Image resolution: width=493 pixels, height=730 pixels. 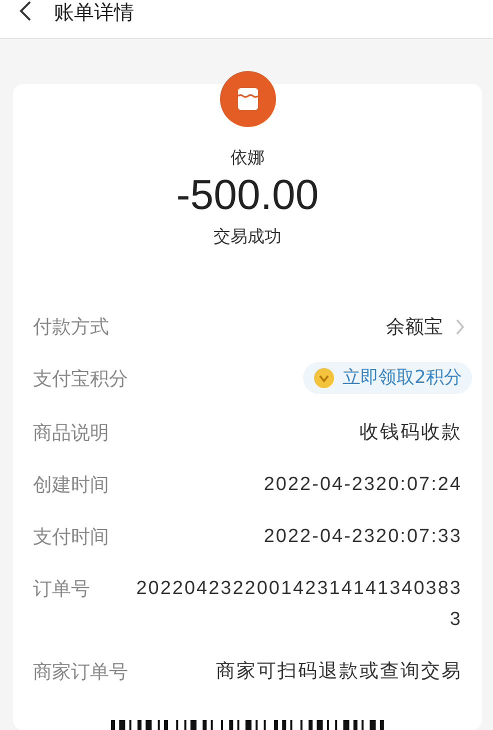 What do you see at coordinates (25, 11) in the screenshot?
I see `back-icon` at bounding box center [25, 11].